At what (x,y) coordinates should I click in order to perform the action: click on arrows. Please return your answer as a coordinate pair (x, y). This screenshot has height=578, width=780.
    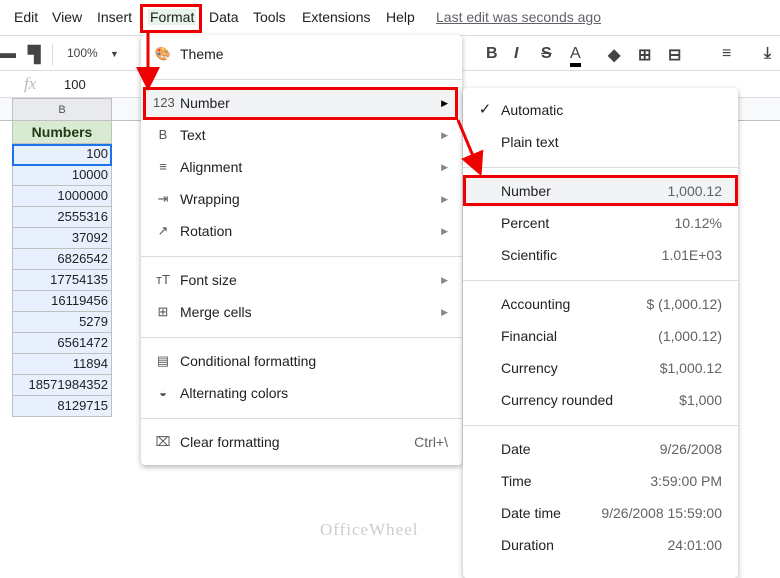
    Looking at the image, I should click on (310, 105).